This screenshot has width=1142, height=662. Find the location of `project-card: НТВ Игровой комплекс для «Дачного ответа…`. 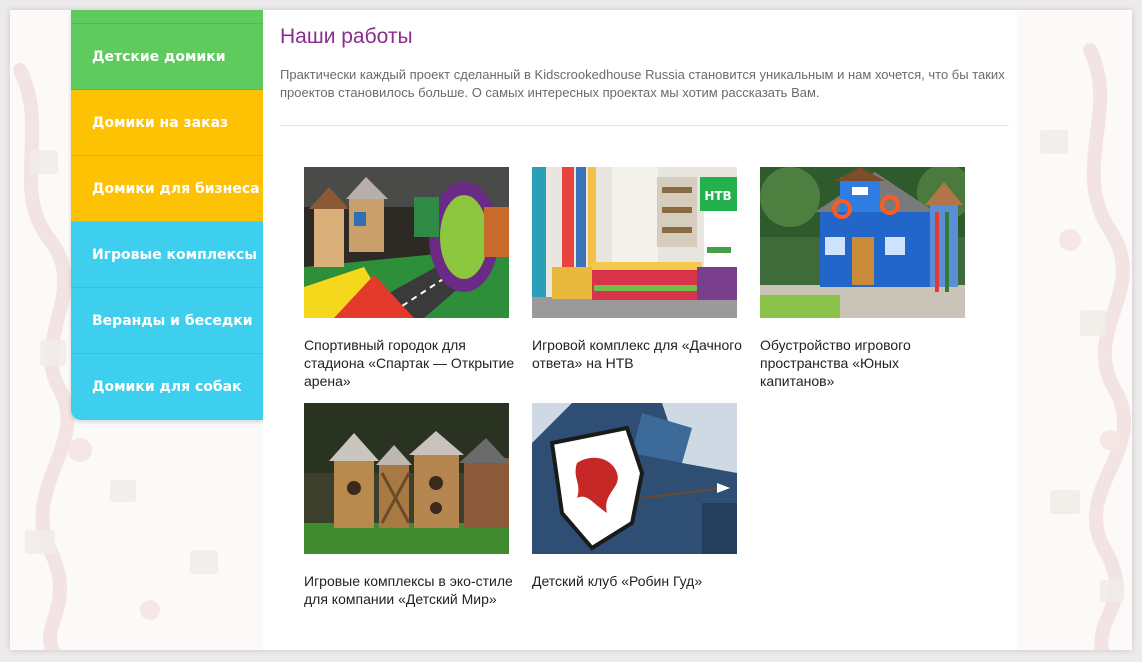

project-card: НТВ Игровой комплекс для «Дачного ответа… is located at coordinates (637, 269).